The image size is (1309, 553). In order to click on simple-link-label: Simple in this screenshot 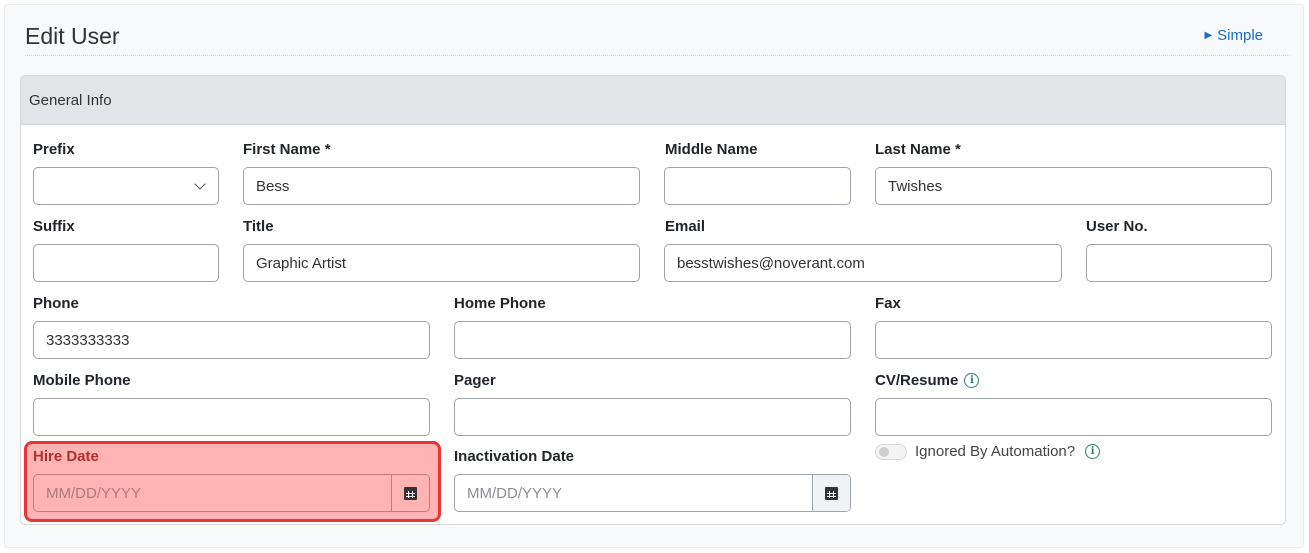, I will do `click(1240, 35)`.